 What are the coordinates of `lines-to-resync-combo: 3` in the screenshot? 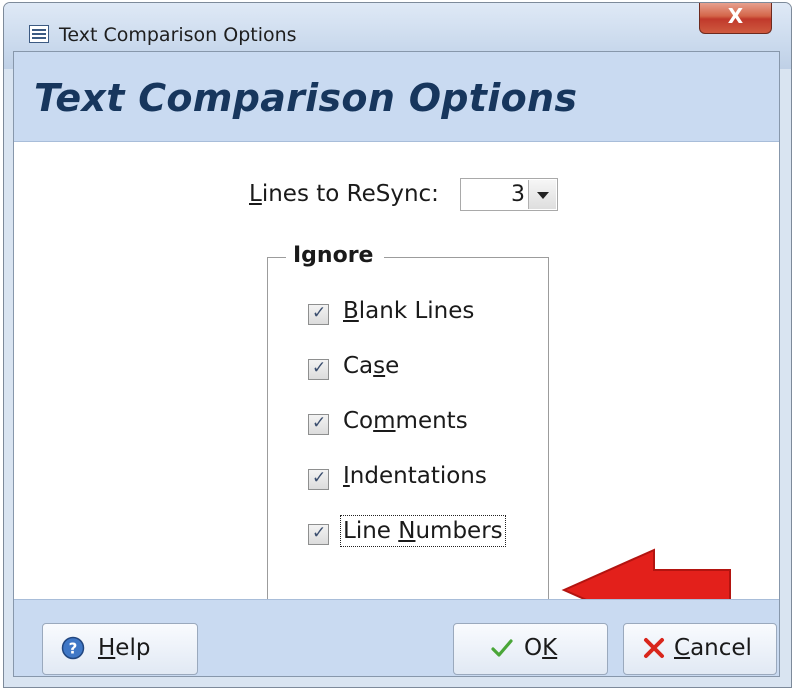 It's located at (509, 194).